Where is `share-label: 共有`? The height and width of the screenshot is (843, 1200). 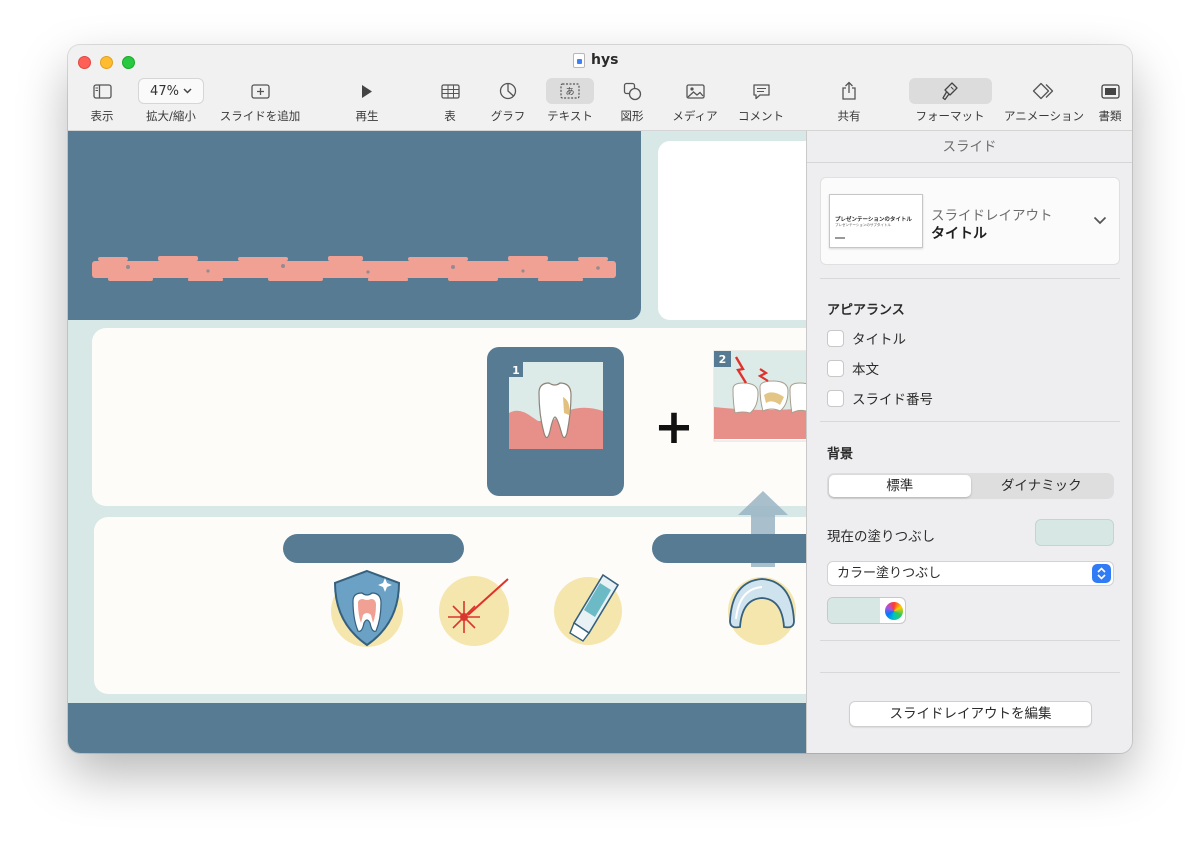
share-label: 共有 is located at coordinates (849, 116).